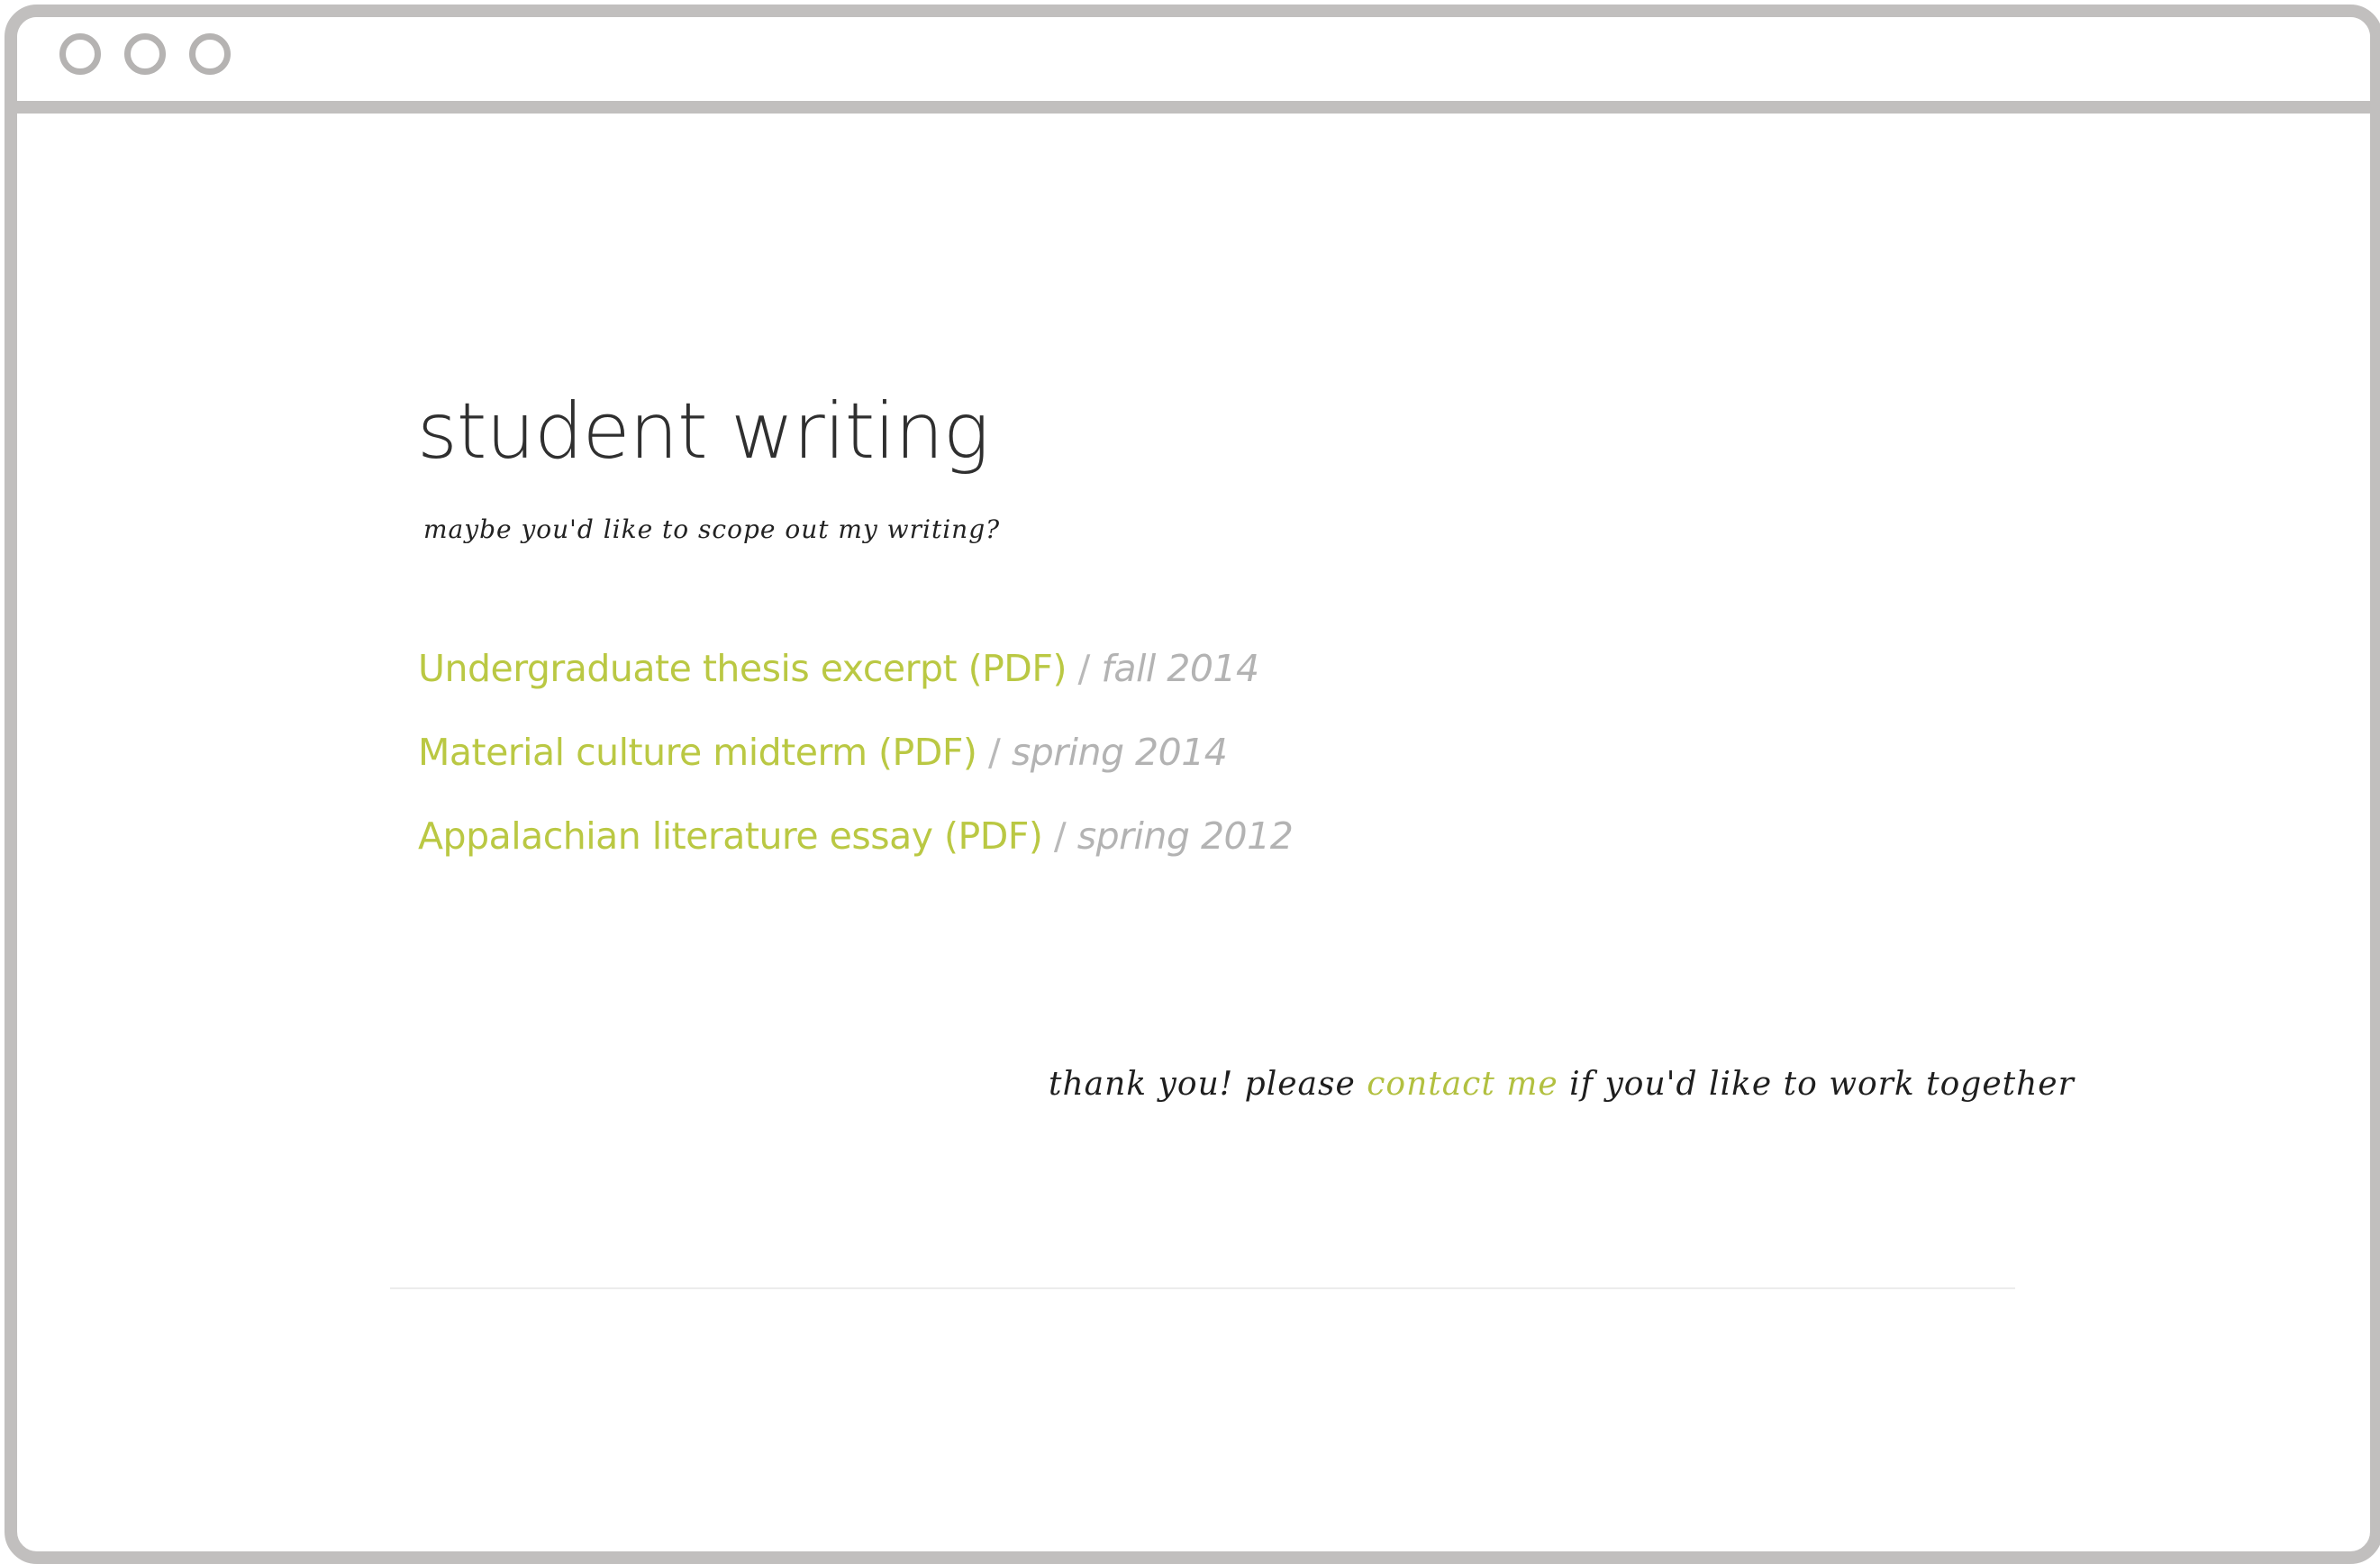  What do you see at coordinates (1822, 1084) in the screenshot?
I see `thank-you-suffix: if you'd like to work together` at bounding box center [1822, 1084].